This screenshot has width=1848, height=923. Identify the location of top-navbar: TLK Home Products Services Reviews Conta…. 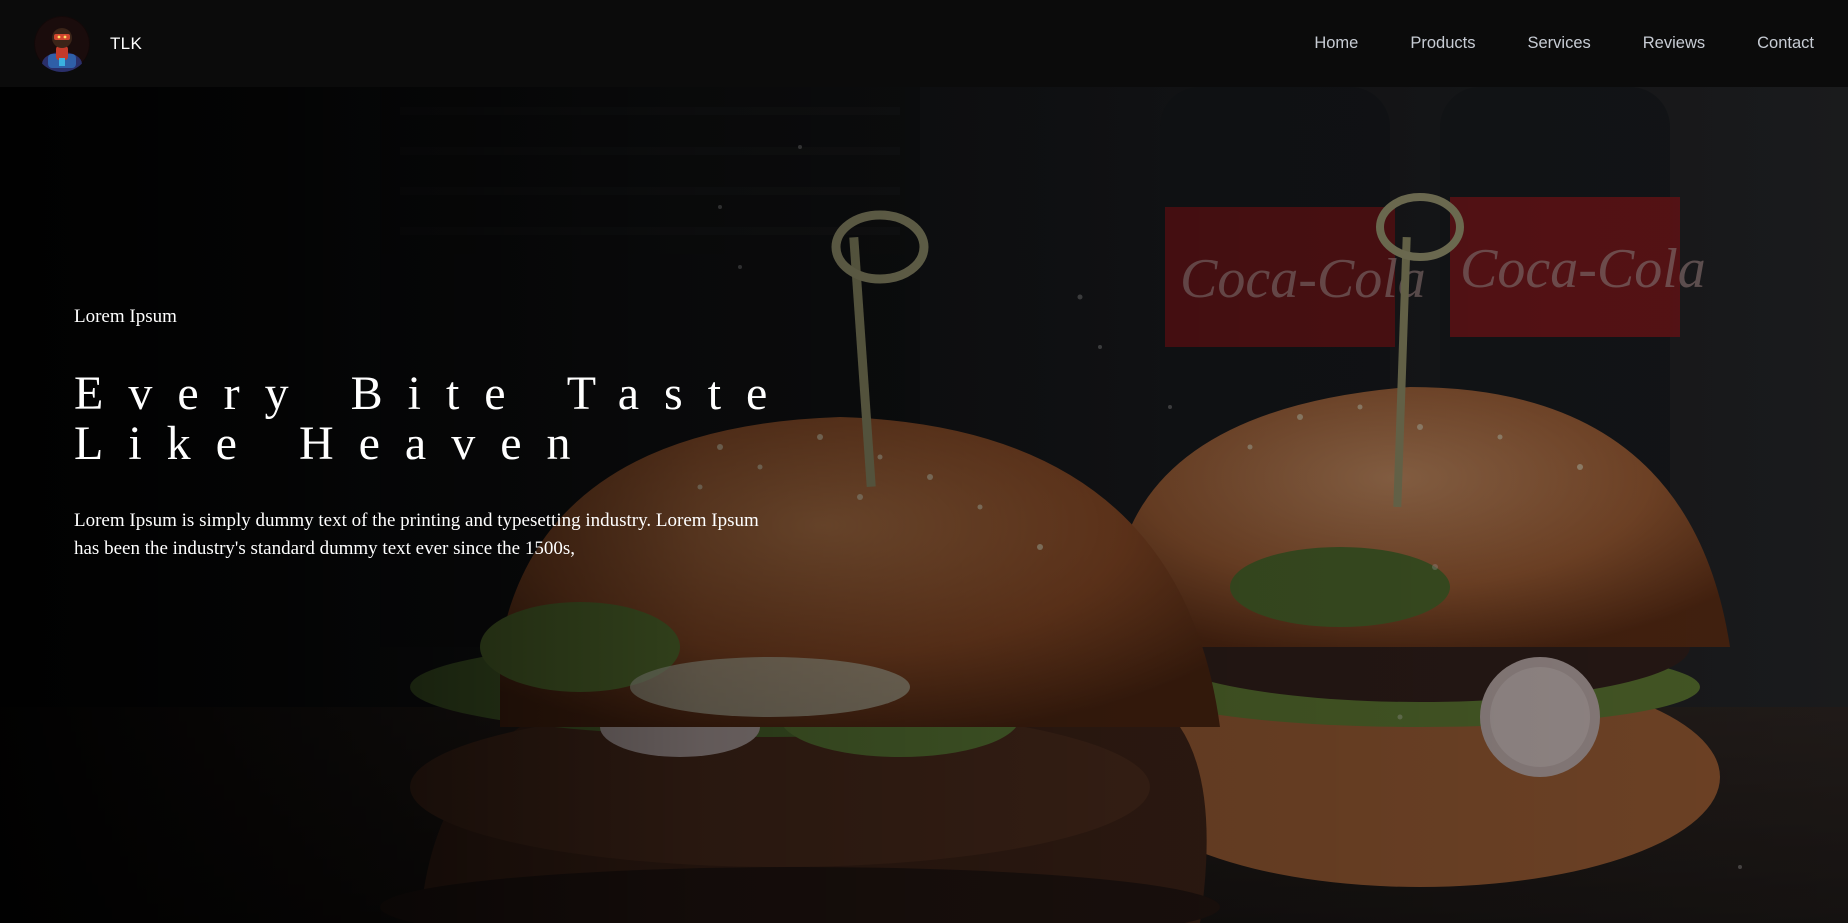
(924, 43).